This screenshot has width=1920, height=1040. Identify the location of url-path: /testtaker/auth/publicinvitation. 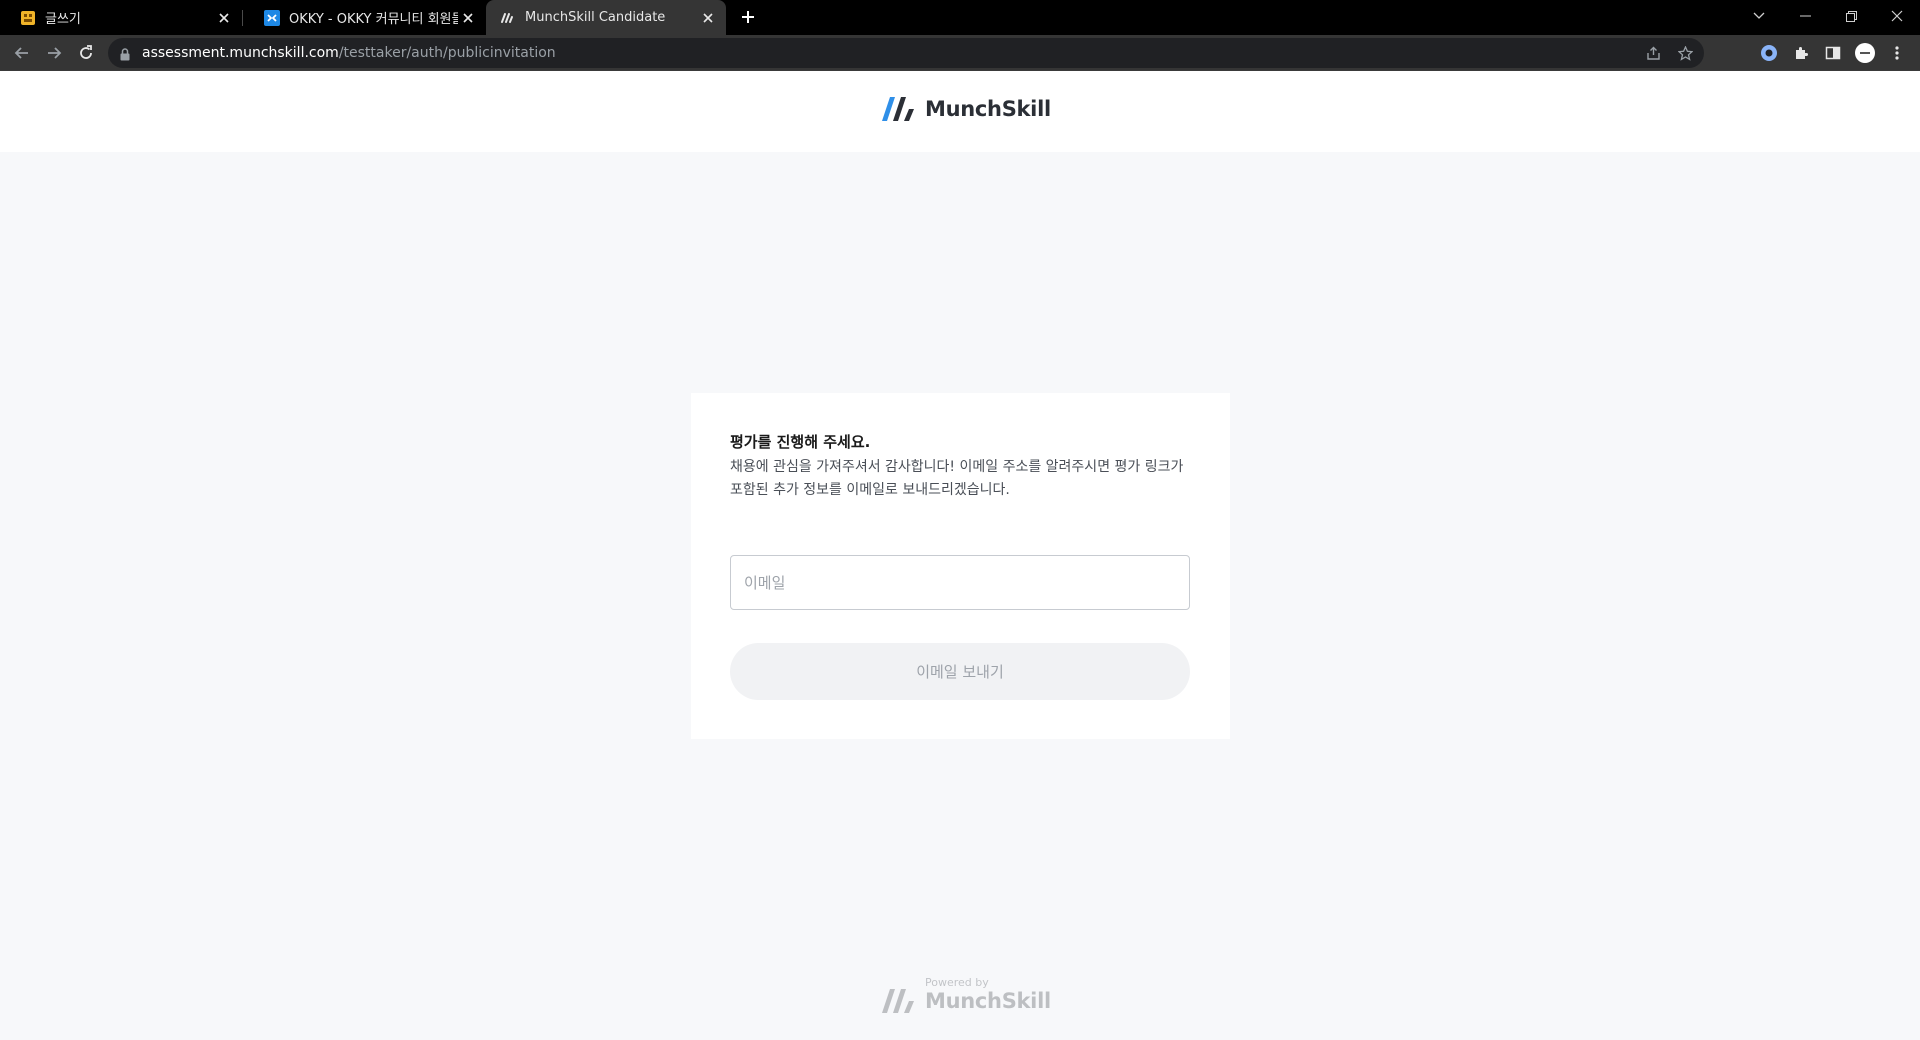
(447, 53).